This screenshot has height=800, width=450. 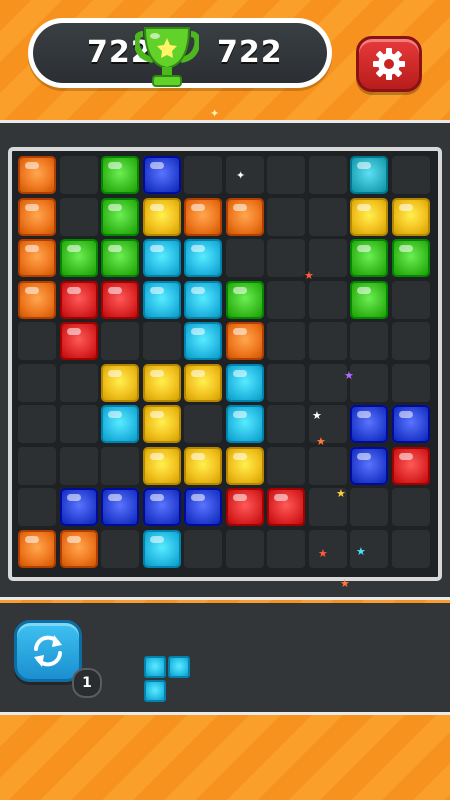 What do you see at coordinates (250, 52) in the screenshot?
I see `best-score: 722` at bounding box center [250, 52].